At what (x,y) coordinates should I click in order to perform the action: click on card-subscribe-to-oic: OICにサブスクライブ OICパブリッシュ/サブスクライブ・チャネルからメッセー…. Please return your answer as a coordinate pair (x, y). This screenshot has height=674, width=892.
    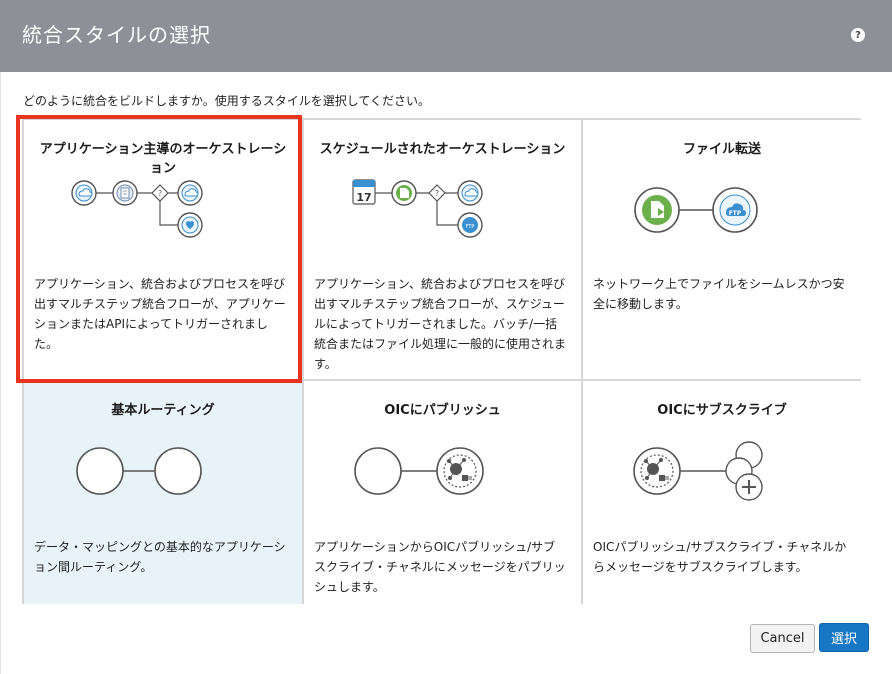
    Looking at the image, I should click on (722, 492).